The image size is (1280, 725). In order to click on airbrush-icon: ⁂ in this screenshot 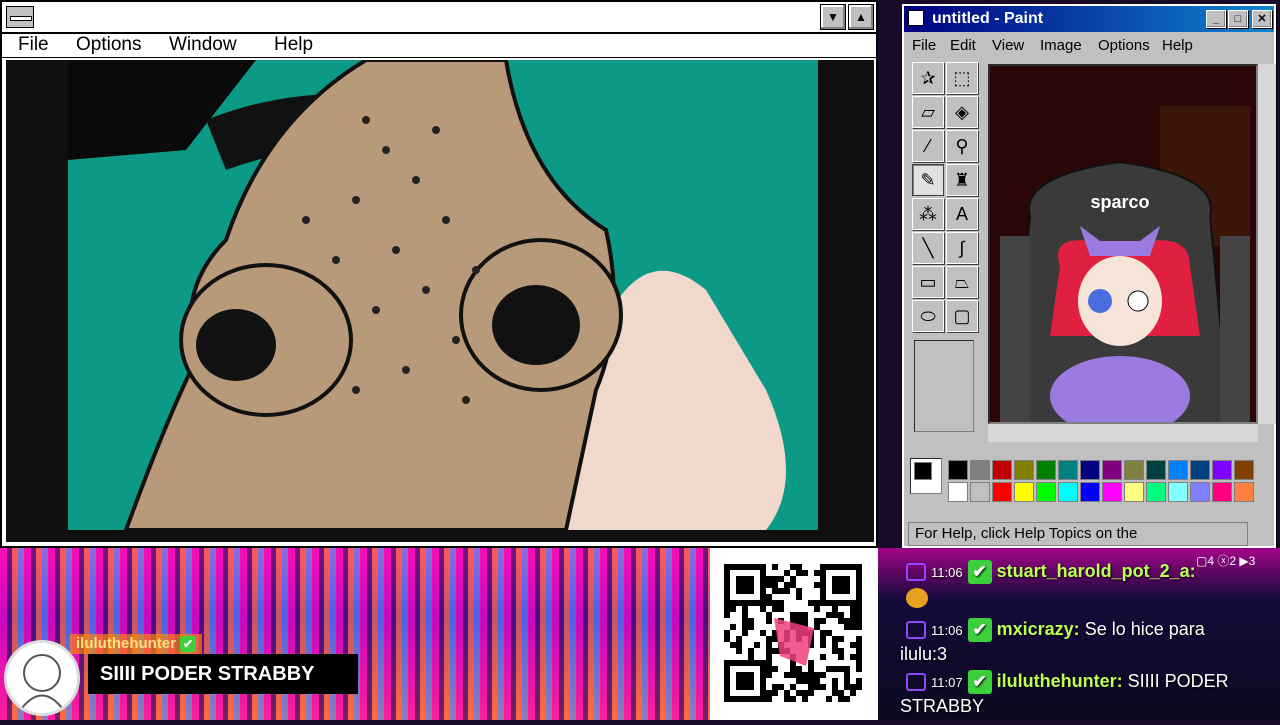, I will do `click(928, 214)`.